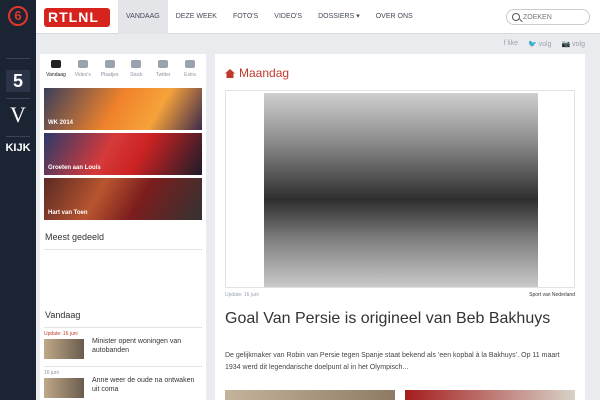  Describe the element at coordinates (18, 115) in the screenshot. I see `channel-veronica-logo: V` at that location.